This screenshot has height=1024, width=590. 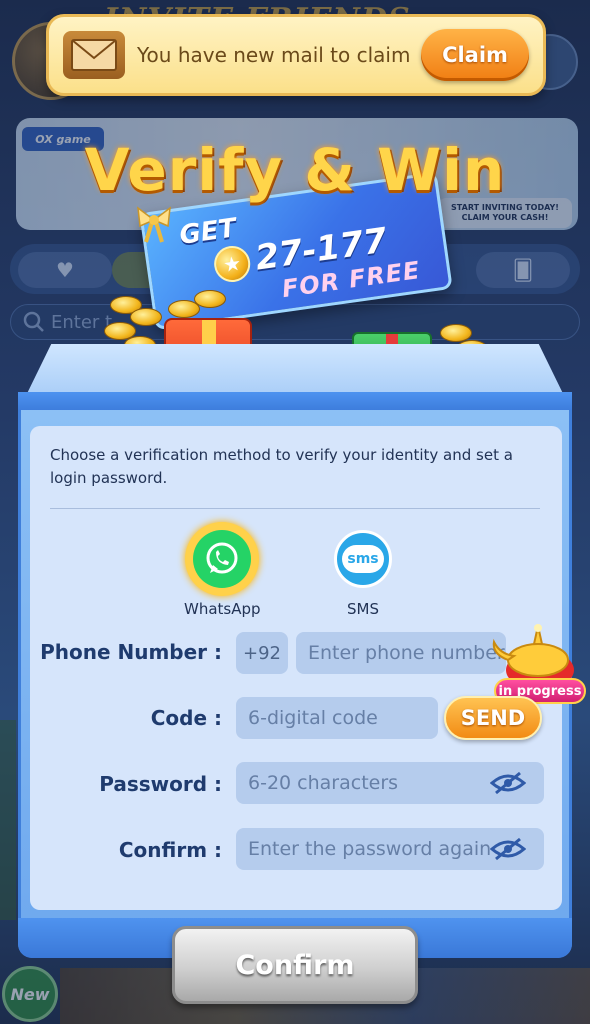 I want to click on confirm-password-label: Confirm :, so click(x=170, y=850).